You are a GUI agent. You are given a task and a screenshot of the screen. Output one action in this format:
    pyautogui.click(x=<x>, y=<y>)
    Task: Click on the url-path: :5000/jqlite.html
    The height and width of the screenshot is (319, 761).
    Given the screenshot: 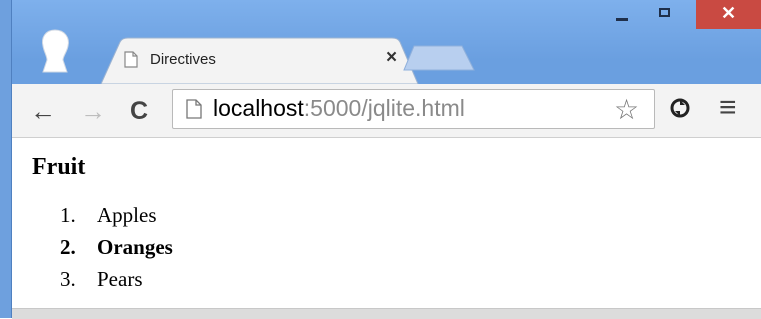 What is the action you would take?
    pyautogui.click(x=384, y=108)
    